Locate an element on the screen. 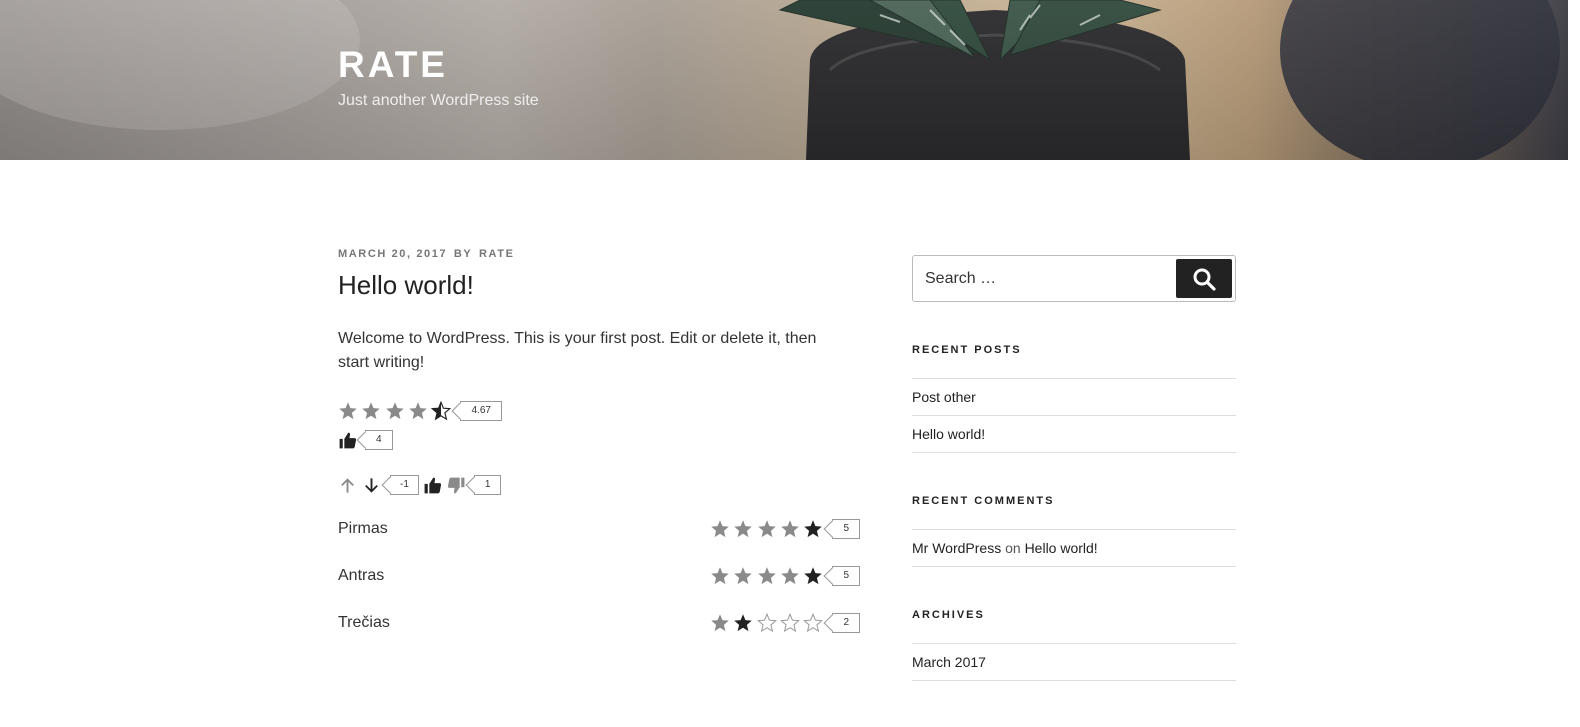 This screenshot has height=727, width=1580. widget-title: RECENT POSTS is located at coordinates (967, 350).